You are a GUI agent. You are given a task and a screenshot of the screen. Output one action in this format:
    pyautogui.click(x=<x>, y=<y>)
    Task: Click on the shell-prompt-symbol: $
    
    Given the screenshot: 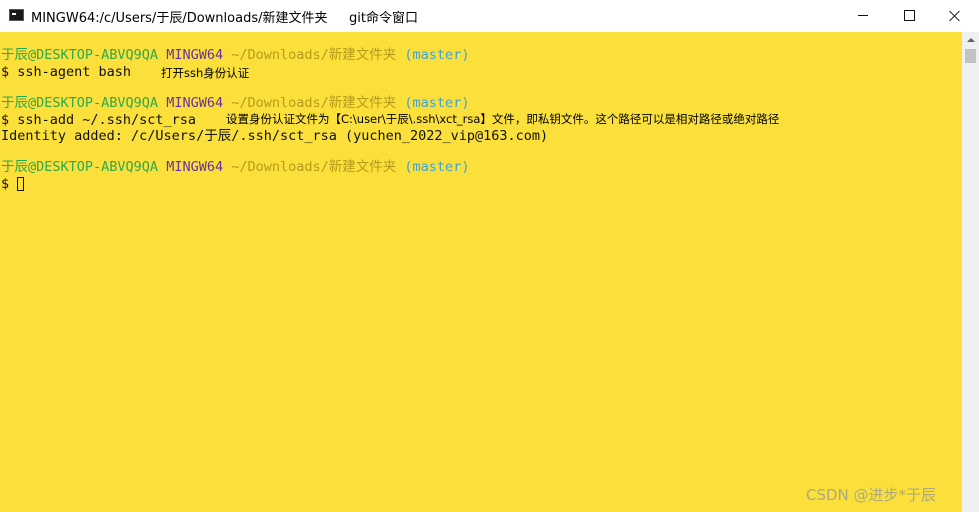 What is the action you would take?
    pyautogui.click(x=9, y=184)
    